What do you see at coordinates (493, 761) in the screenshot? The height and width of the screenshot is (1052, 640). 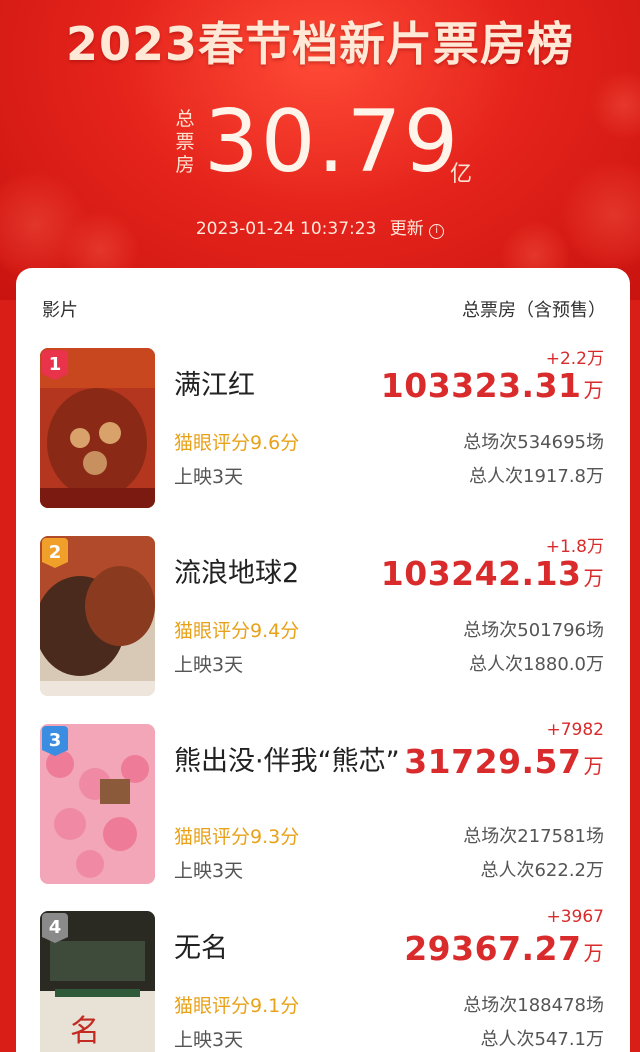 I see `box-office-number: 31729.57` at bounding box center [493, 761].